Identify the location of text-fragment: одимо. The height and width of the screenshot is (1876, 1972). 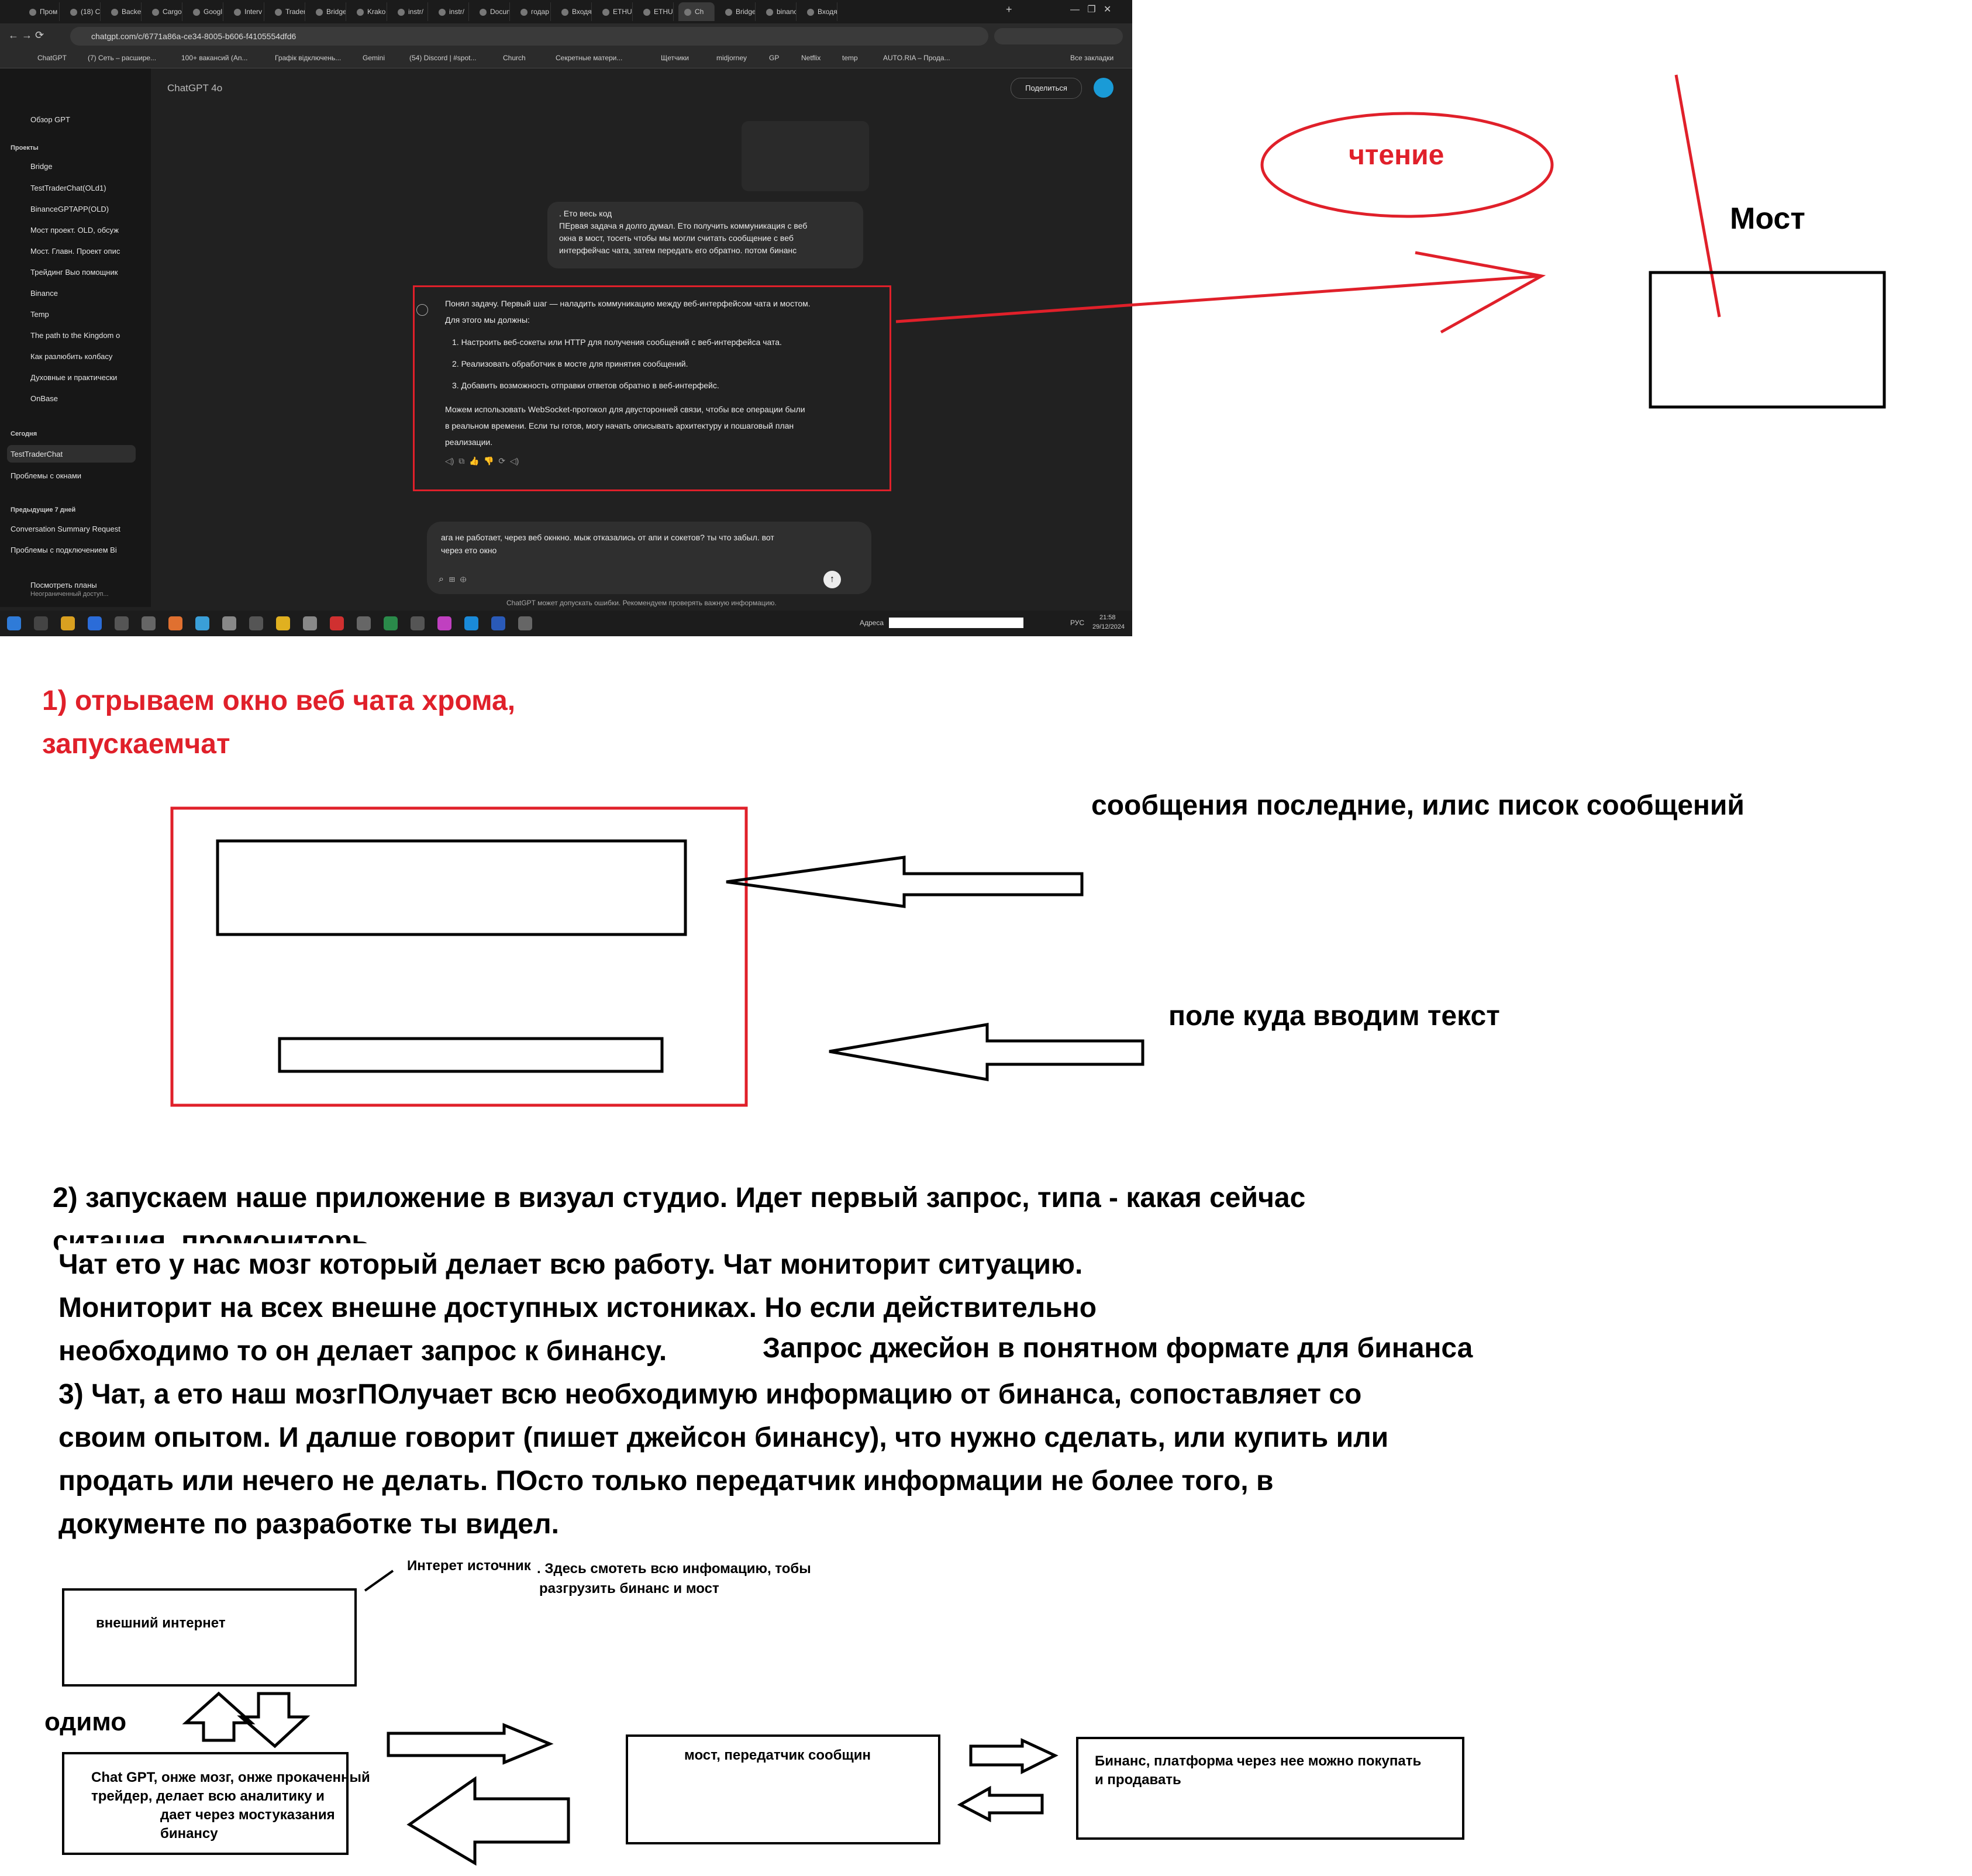
(85, 1722).